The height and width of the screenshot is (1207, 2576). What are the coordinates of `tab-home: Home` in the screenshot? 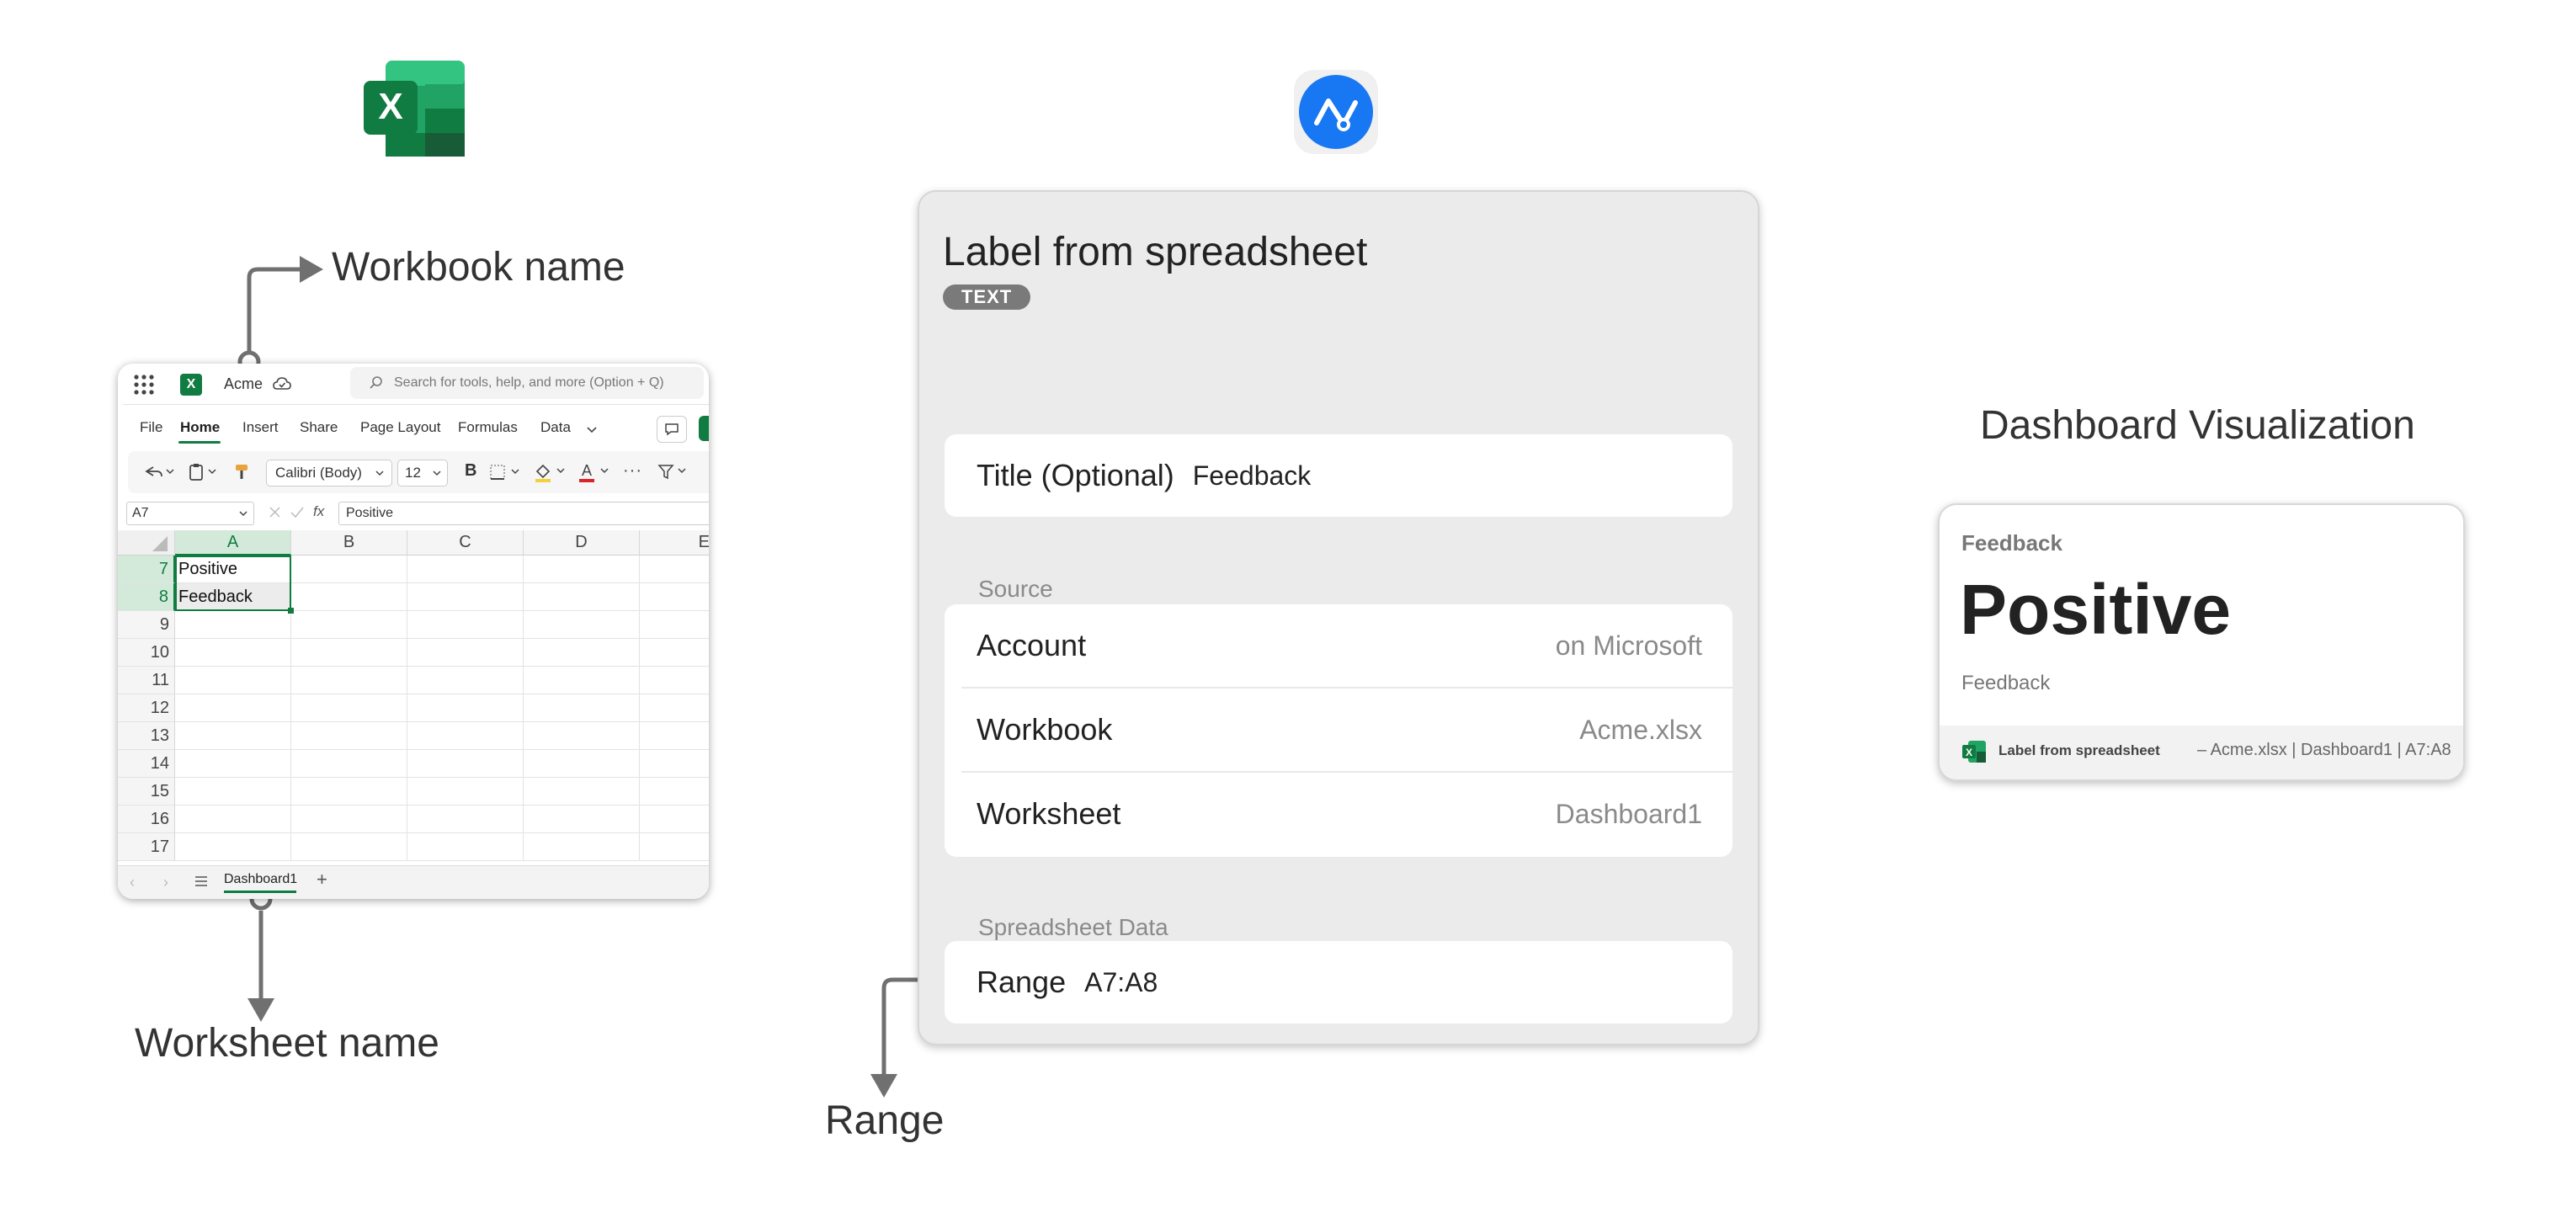 It's located at (200, 427).